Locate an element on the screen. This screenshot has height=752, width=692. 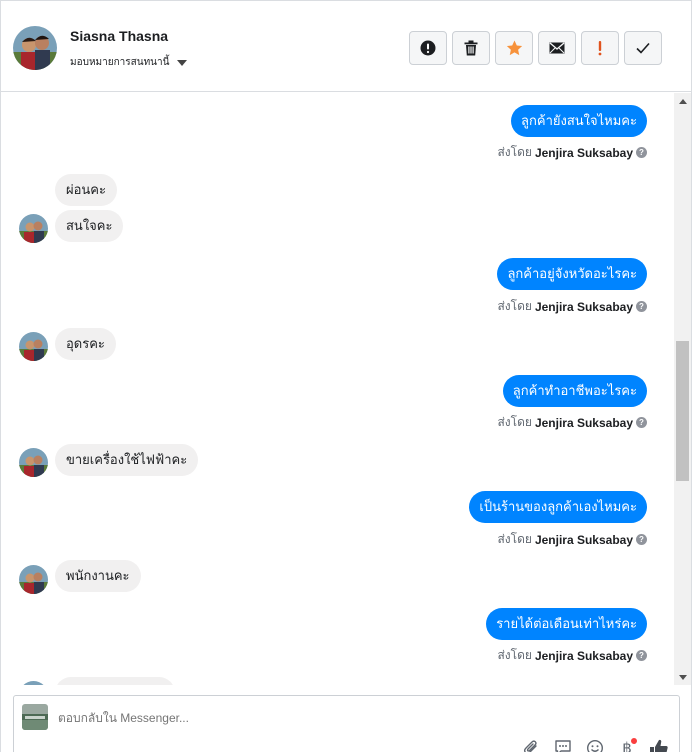
outgoing-message: รายได้ต่อเดือนเท่าไหร่คะ is located at coordinates (566, 624).